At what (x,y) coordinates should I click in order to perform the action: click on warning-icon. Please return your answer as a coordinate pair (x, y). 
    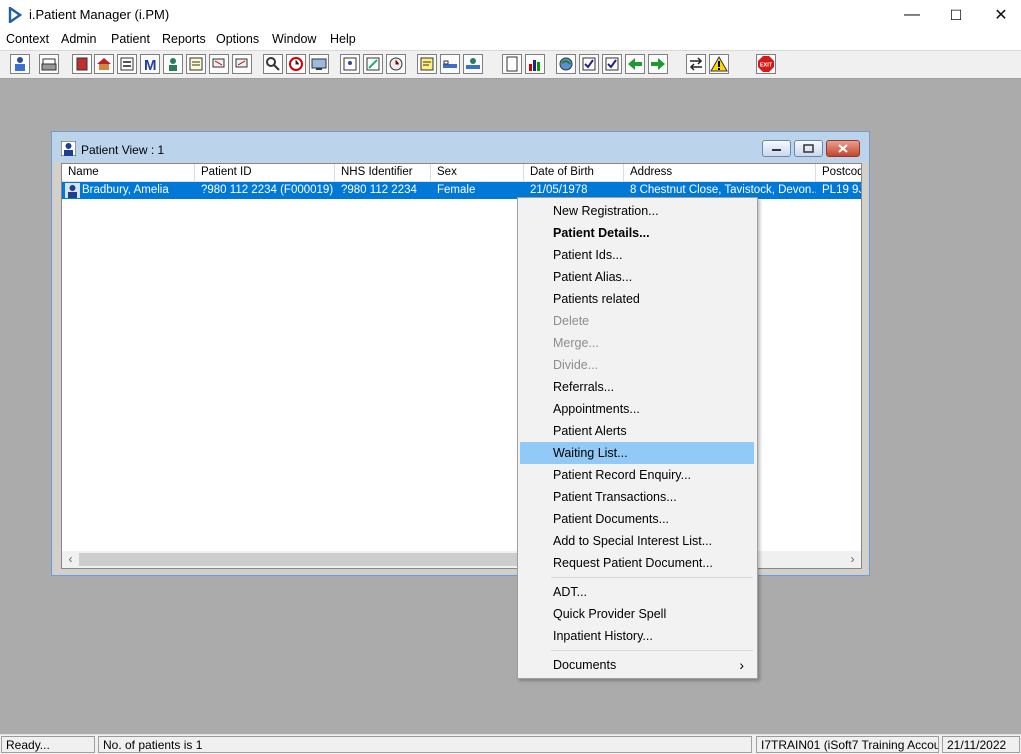
    Looking at the image, I should click on (719, 64).